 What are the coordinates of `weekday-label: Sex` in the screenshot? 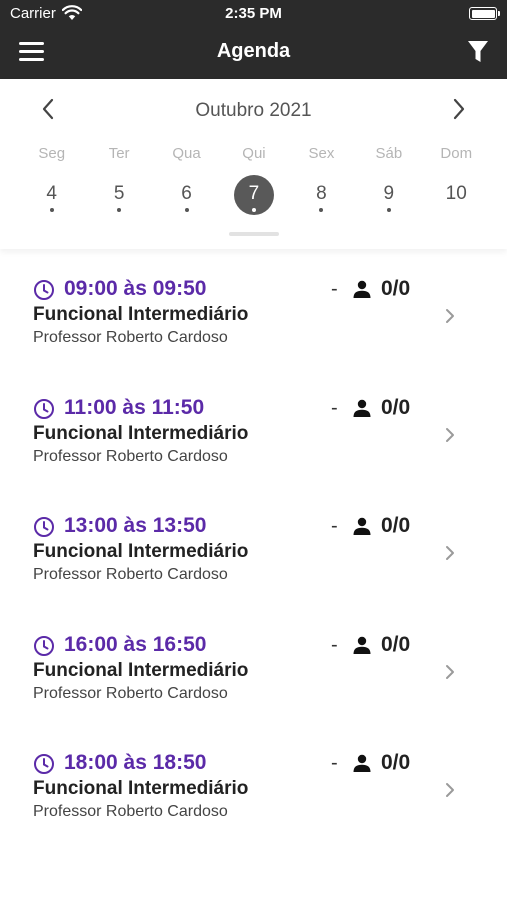 It's located at (321, 153).